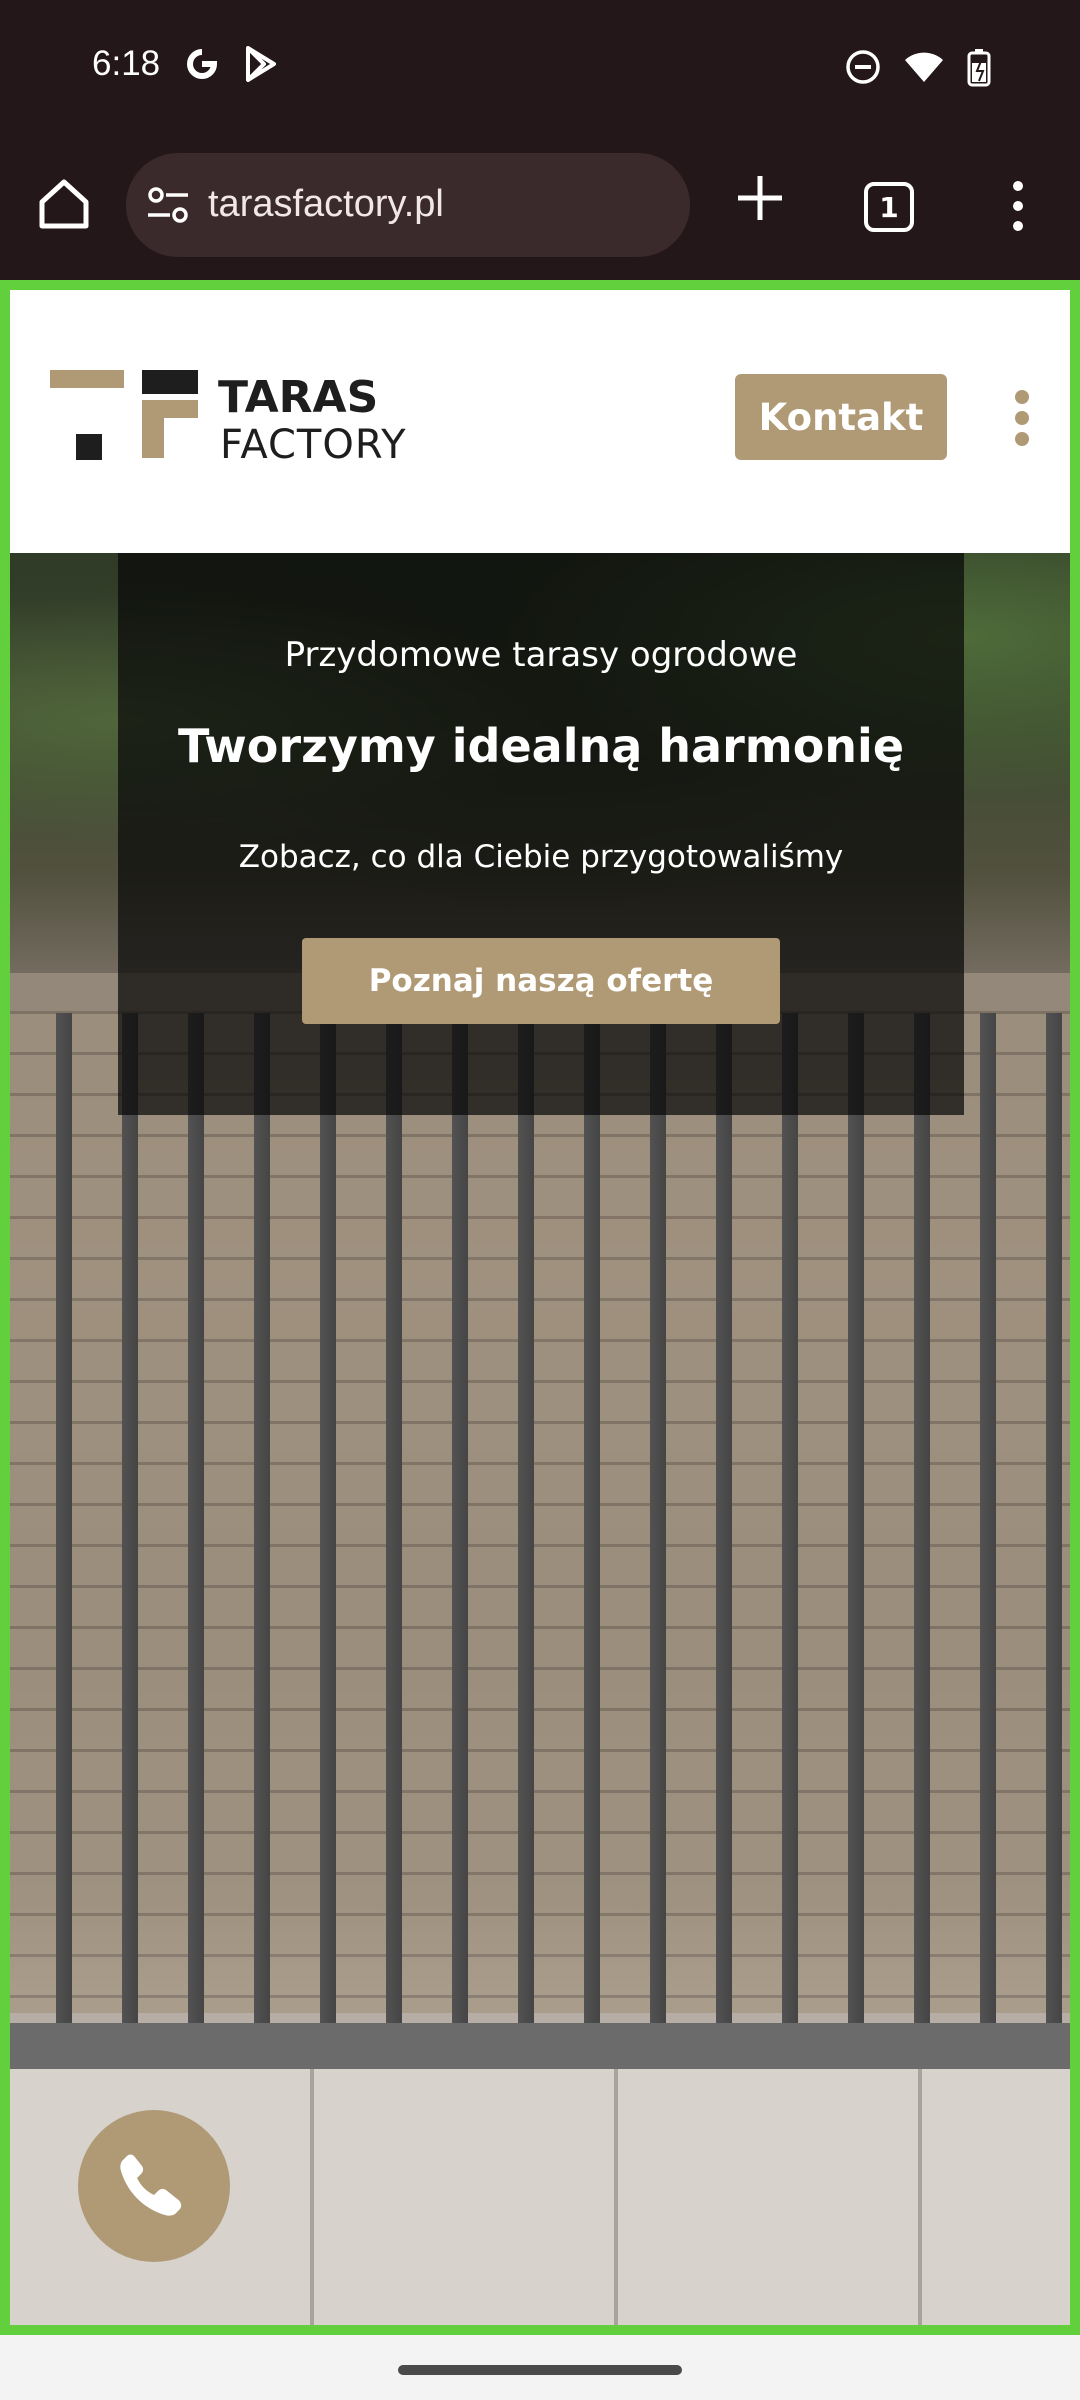 This screenshot has height=2400, width=1080. I want to click on tab-switcher-icon: 1, so click(889, 207).